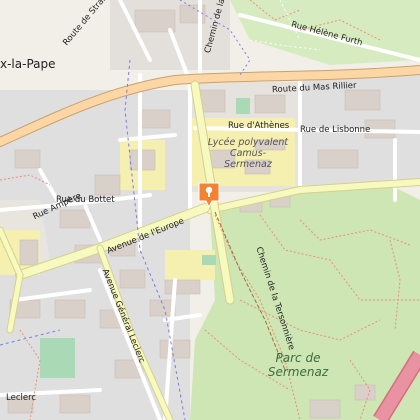  Describe the element at coordinates (259, 126) in the screenshot. I see `road-label-rue-athenes: Rue d'Athènes` at that location.